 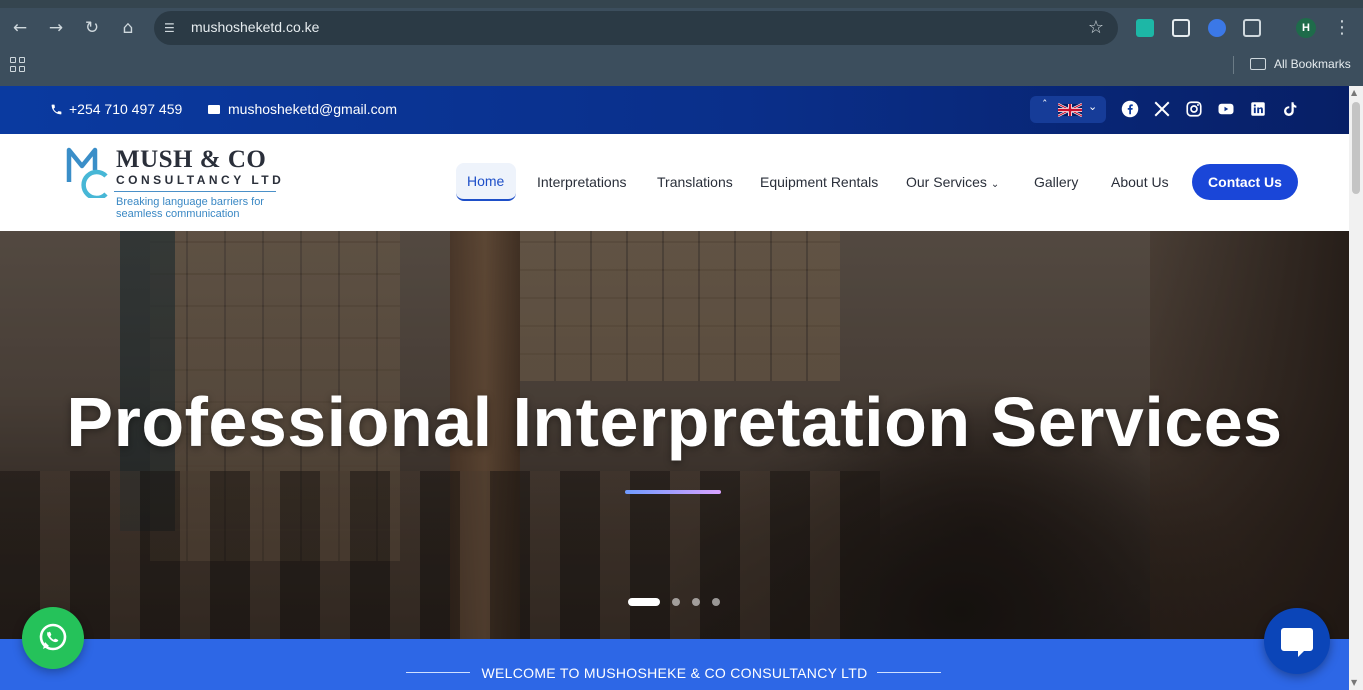 I want to click on site-info-icon: ☰, so click(x=172, y=28).